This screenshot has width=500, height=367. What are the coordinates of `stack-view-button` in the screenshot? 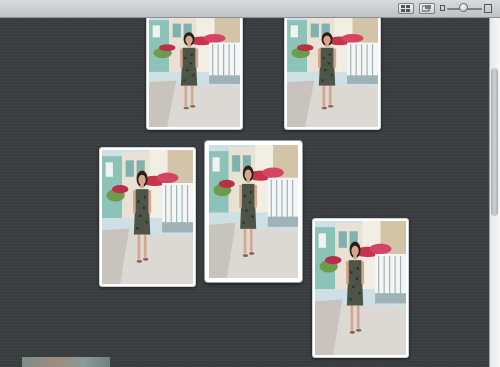 It's located at (427, 8).